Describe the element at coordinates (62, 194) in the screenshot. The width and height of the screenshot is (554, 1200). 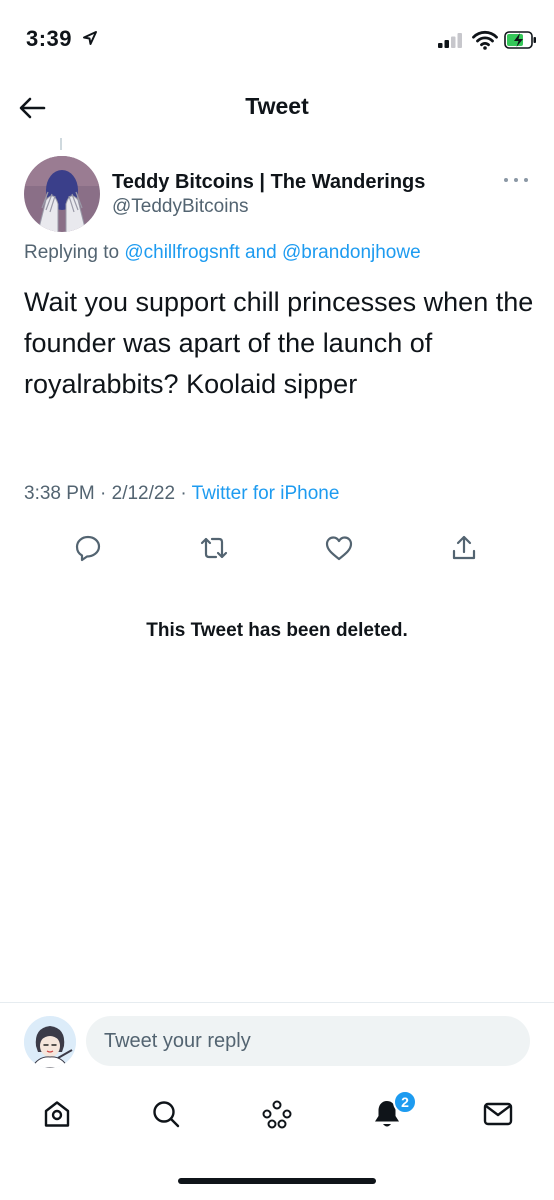
I see `author-avatar` at that location.